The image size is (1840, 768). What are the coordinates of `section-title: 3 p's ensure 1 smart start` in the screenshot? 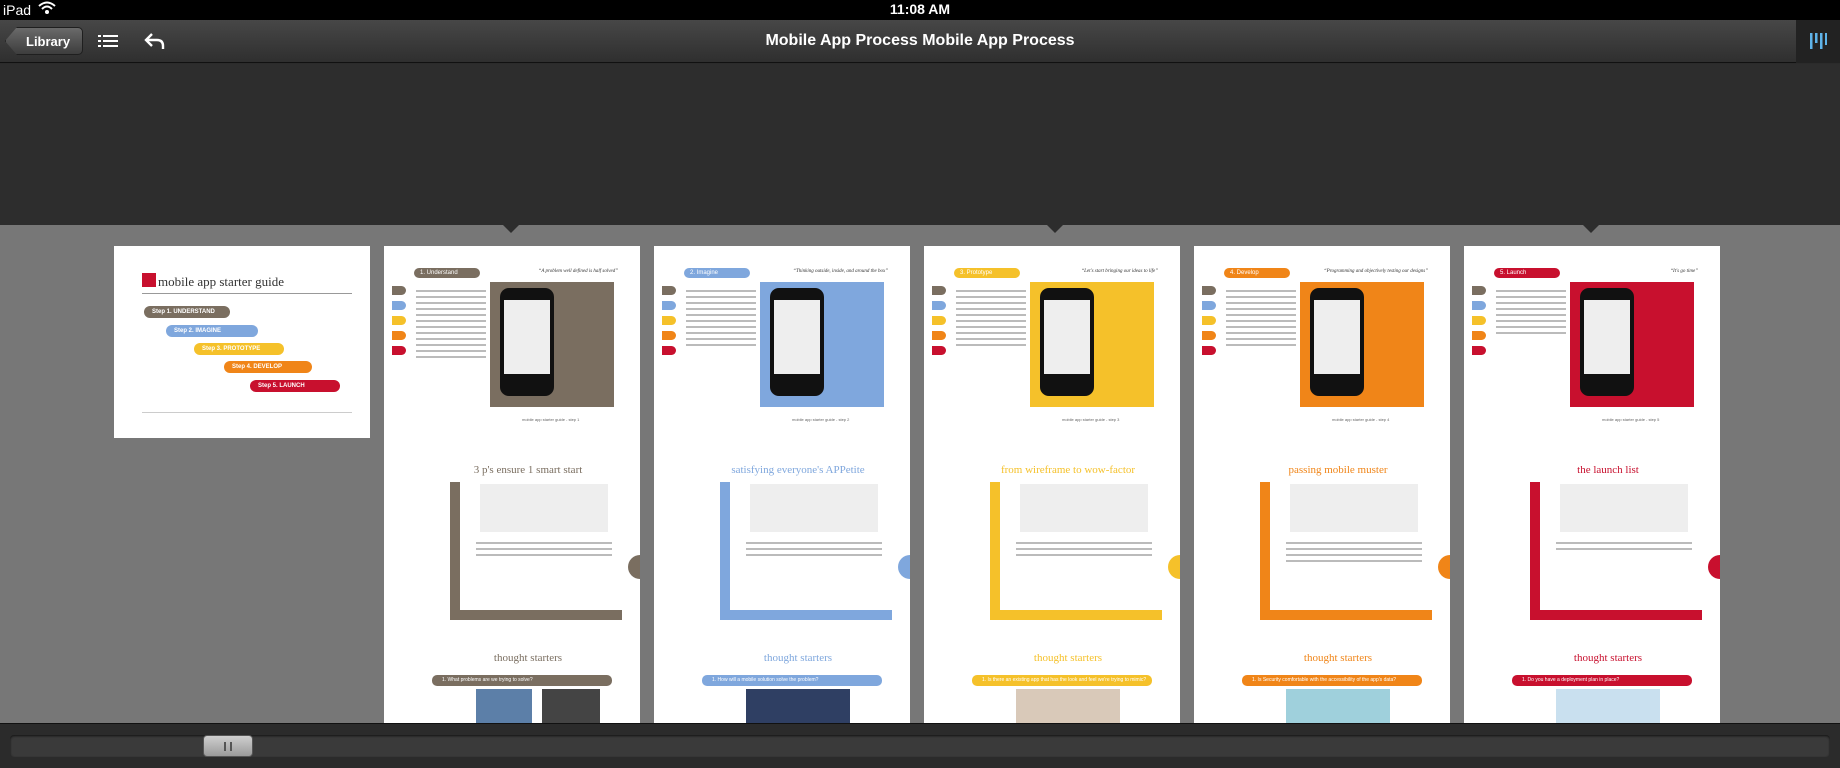 It's located at (528, 470).